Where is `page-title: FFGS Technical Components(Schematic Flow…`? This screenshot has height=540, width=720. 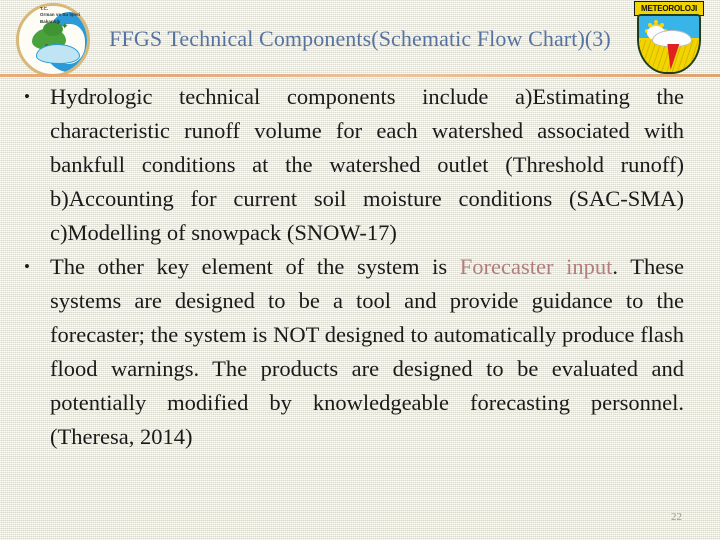 page-title: FFGS Technical Components(Schematic Flow… is located at coordinates (360, 38).